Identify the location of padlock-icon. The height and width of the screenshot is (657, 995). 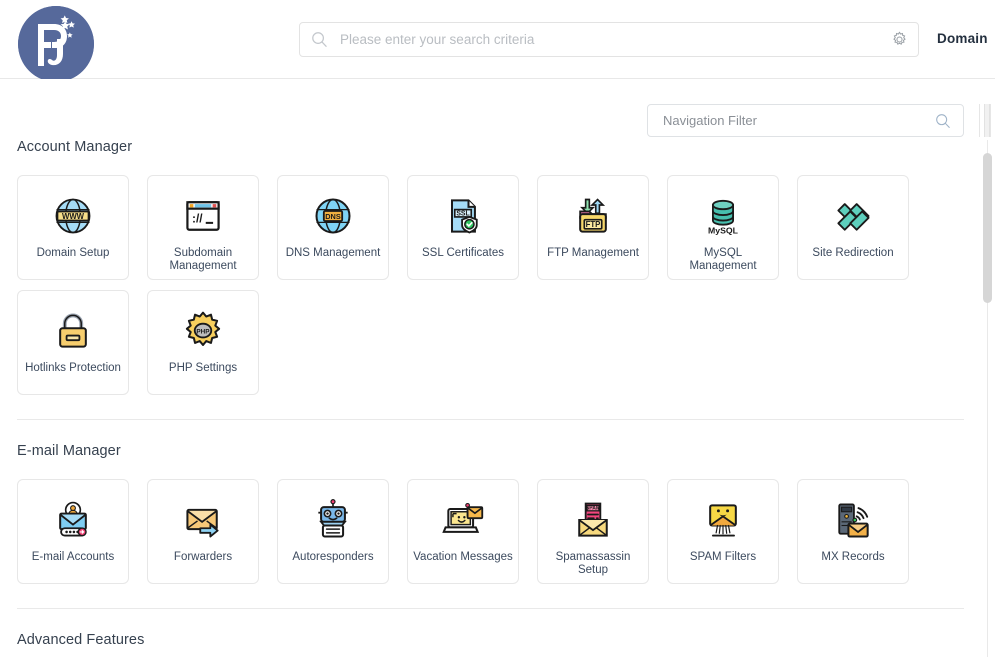
(73, 331).